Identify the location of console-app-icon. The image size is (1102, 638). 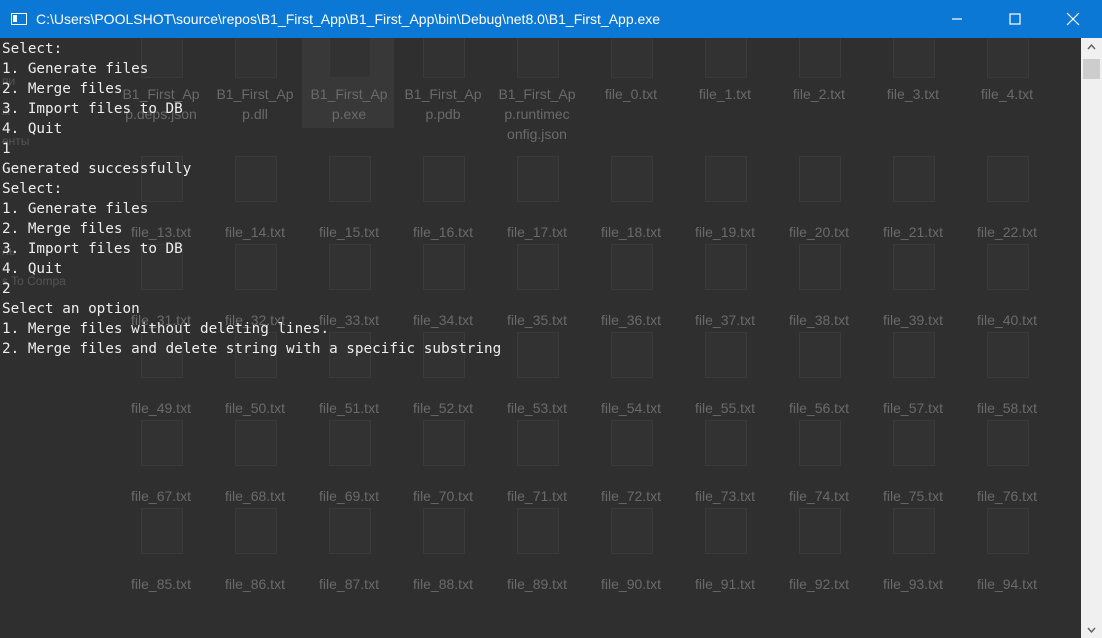
(19, 19).